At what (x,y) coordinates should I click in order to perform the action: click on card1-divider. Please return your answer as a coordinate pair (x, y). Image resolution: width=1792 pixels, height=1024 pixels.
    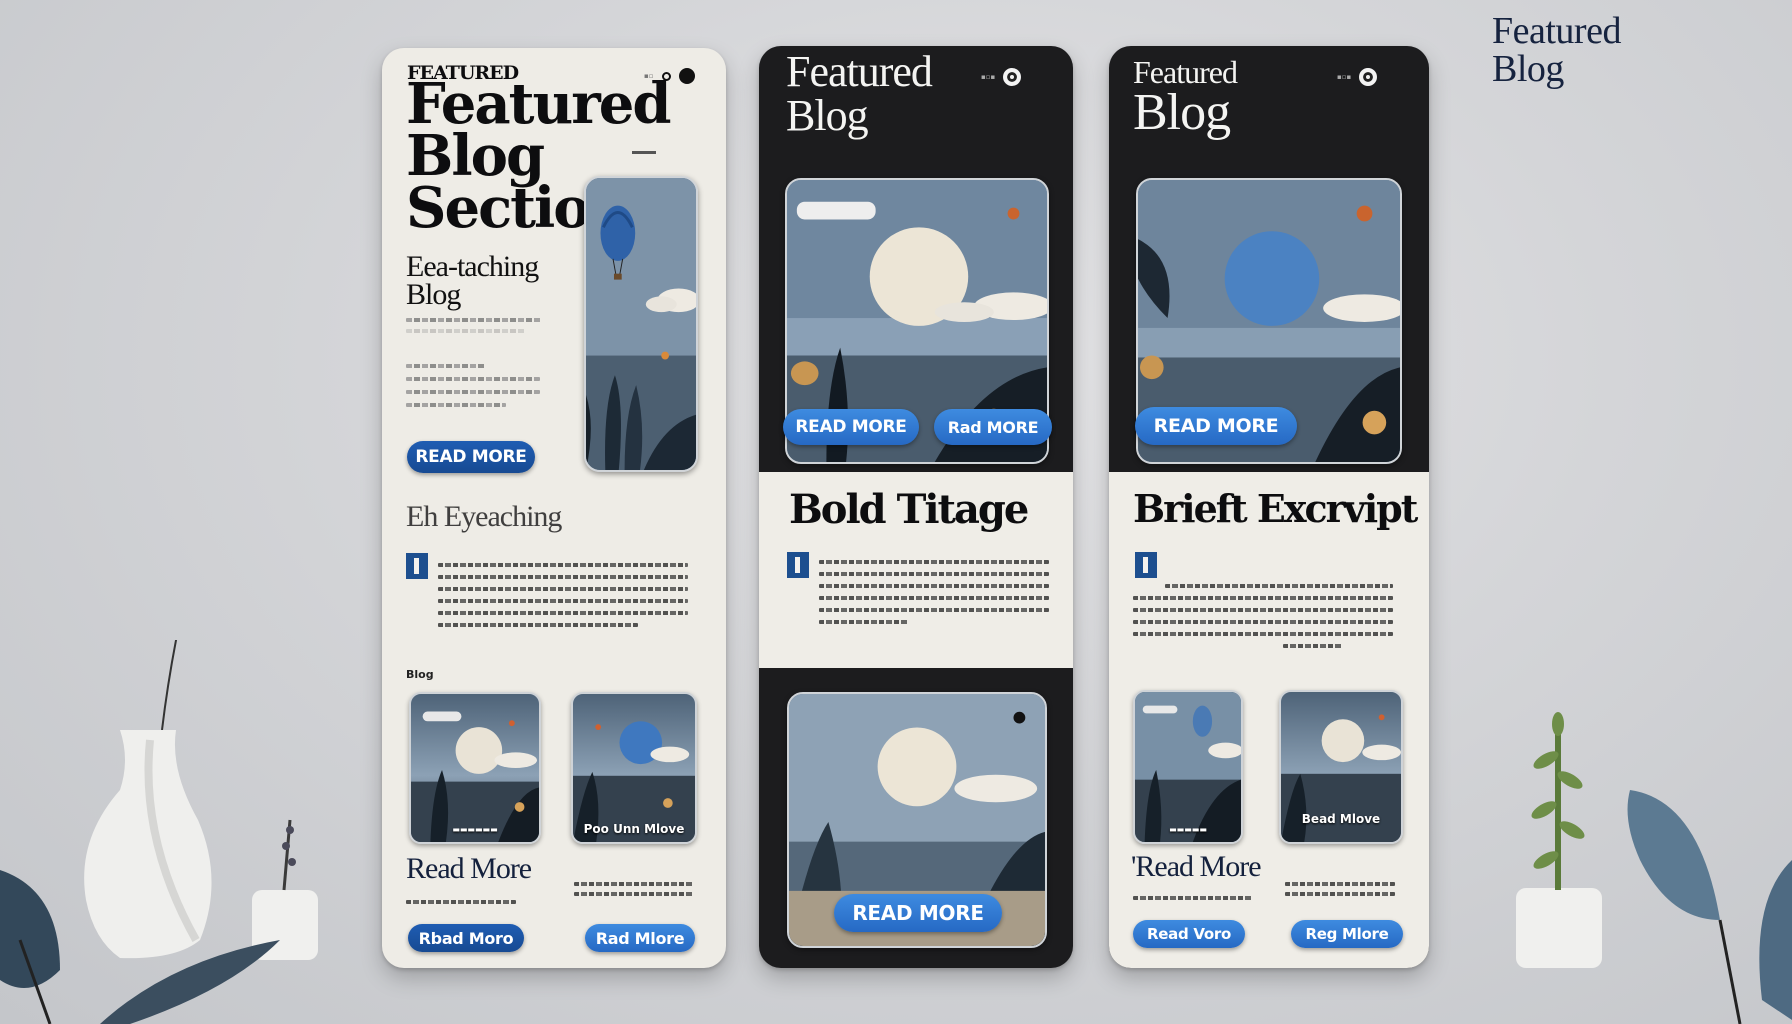
    Looking at the image, I should click on (644, 152).